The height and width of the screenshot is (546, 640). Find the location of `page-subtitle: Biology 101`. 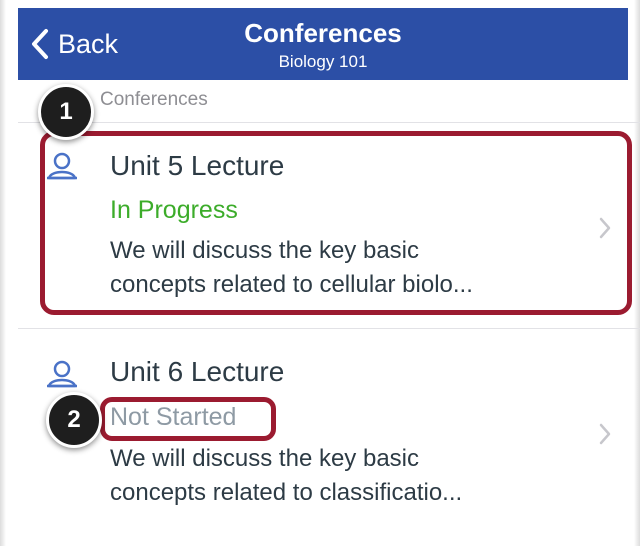

page-subtitle: Biology 101 is located at coordinates (323, 61).